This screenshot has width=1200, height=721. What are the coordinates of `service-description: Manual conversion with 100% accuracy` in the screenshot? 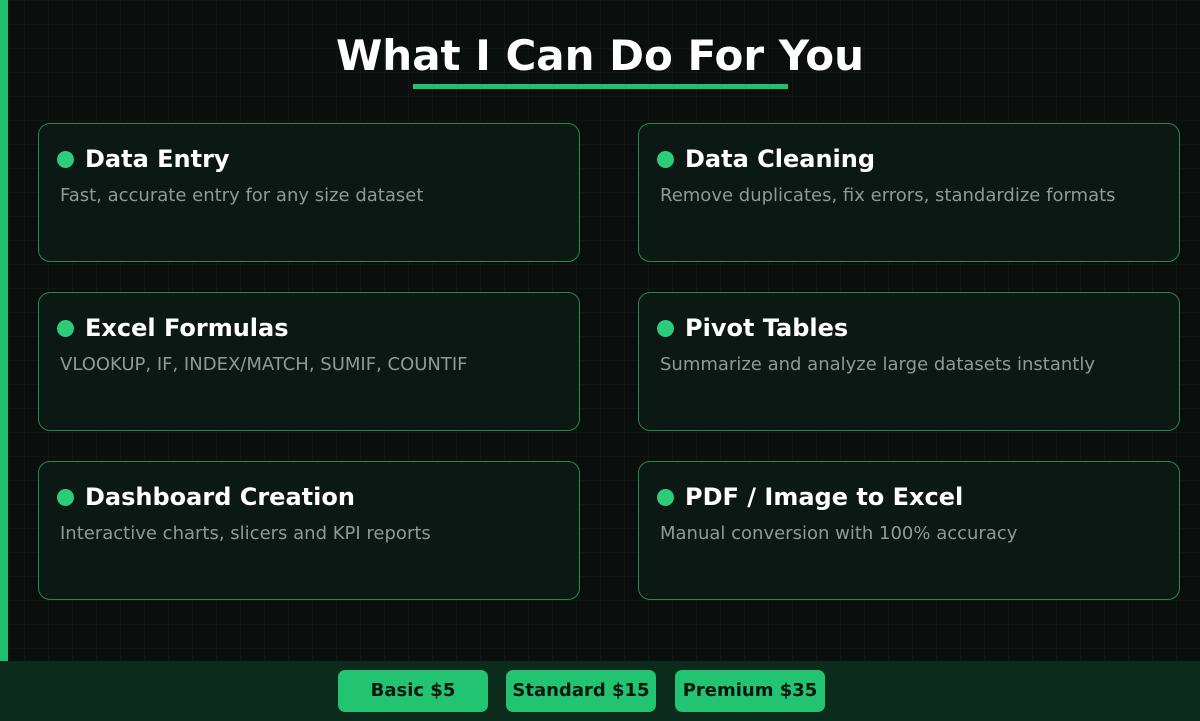 It's located at (839, 533).